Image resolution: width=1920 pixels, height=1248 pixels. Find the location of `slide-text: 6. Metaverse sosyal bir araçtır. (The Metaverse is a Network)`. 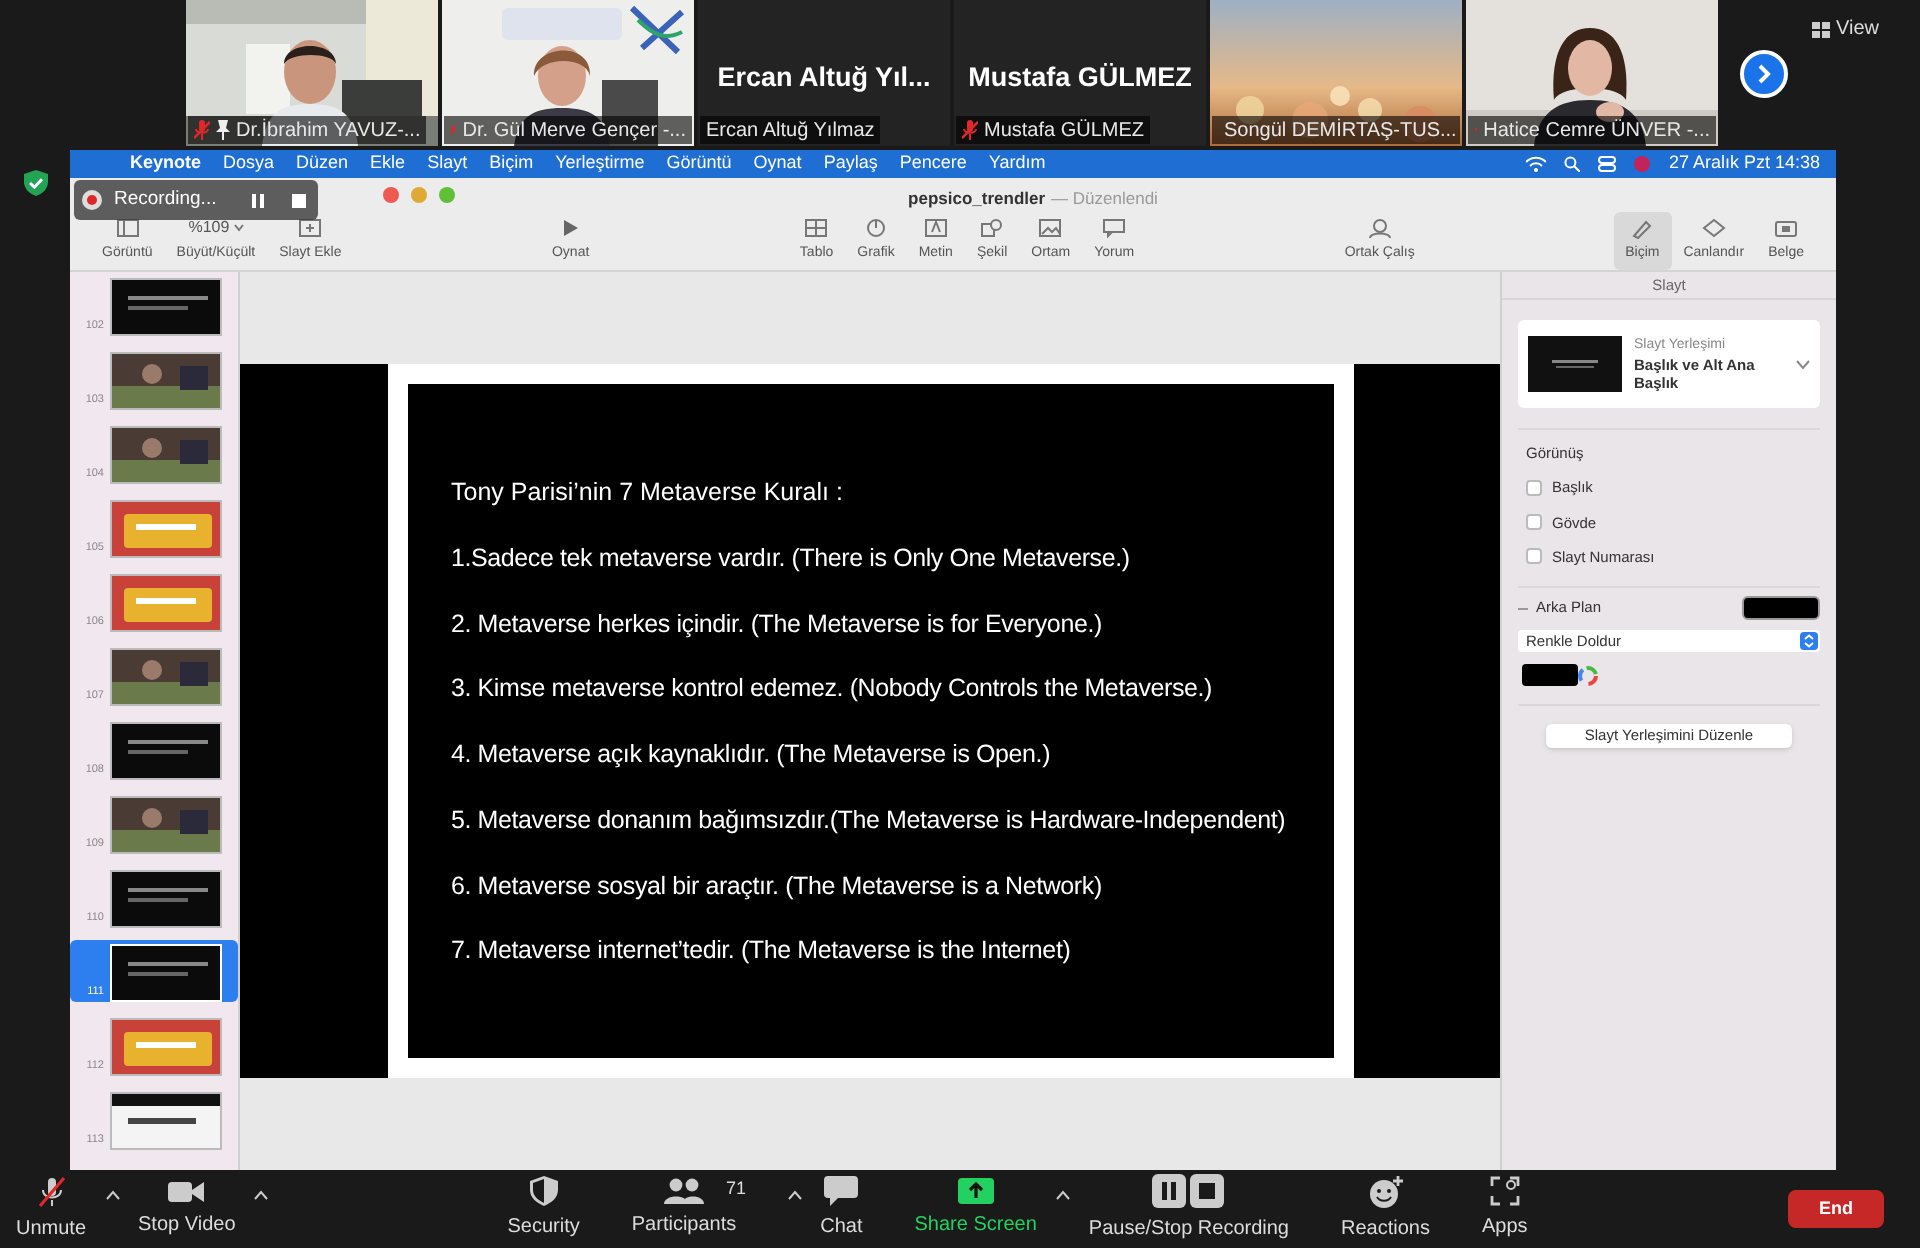

slide-text: 6. Metaverse sosyal bir araçtır. (The Metaverse is a Network) is located at coordinates (777, 886).